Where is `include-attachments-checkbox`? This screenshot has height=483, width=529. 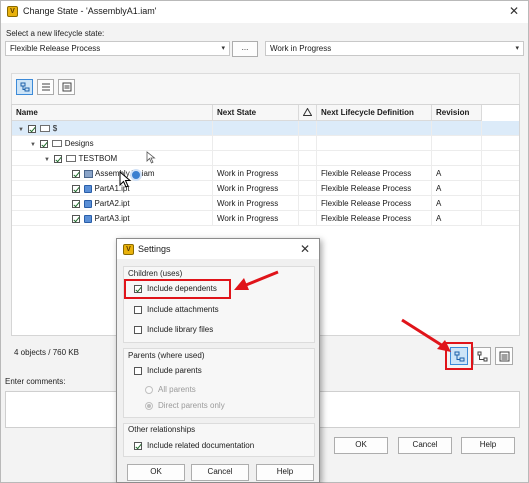 include-attachments-checkbox is located at coordinates (138, 309).